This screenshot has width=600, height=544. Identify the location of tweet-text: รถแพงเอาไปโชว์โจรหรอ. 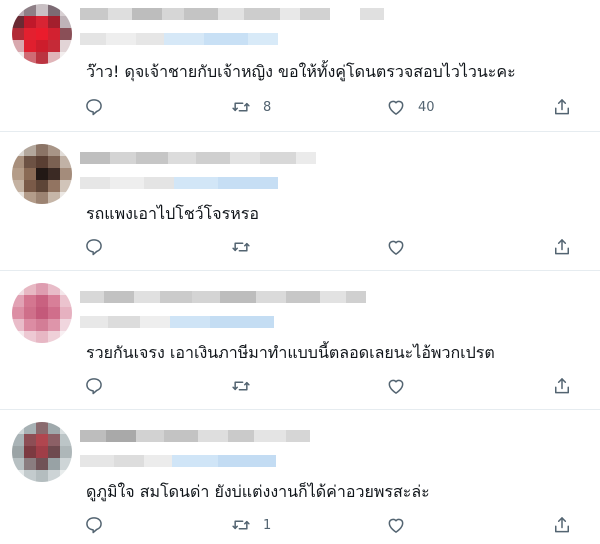
(172, 213).